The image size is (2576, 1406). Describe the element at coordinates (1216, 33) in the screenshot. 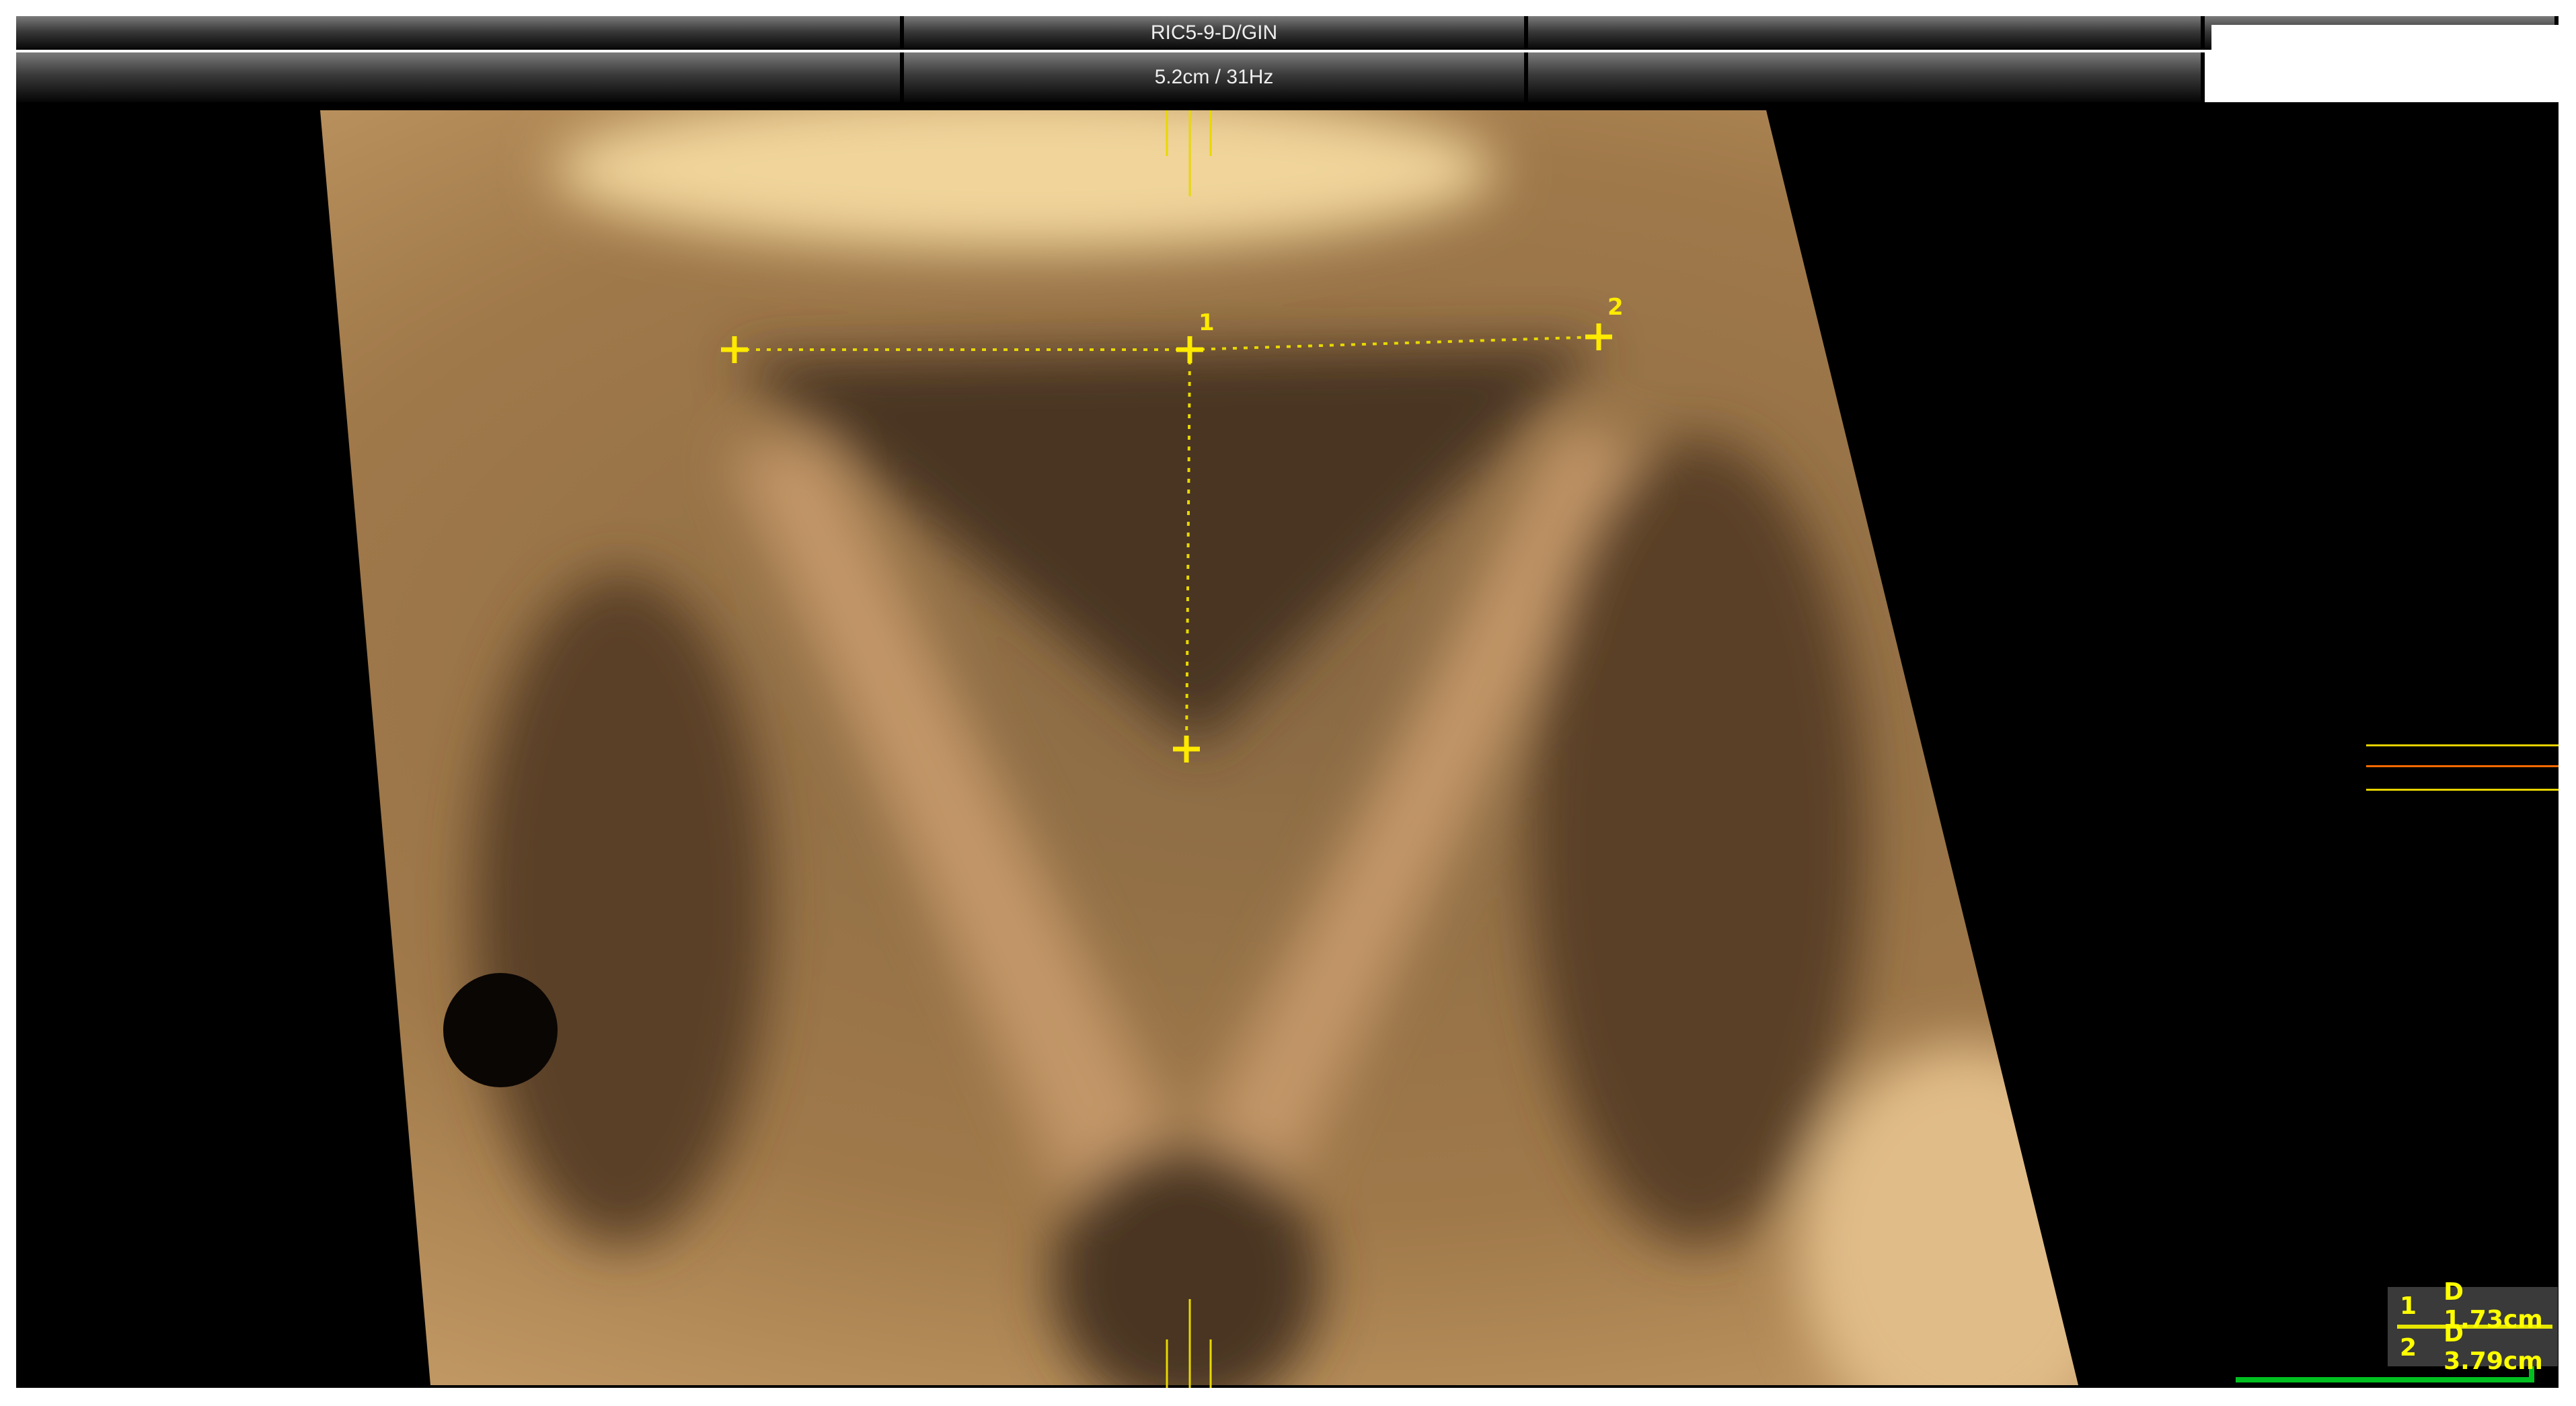

I see `probe-label: RIC5-9-D/GIN` at that location.